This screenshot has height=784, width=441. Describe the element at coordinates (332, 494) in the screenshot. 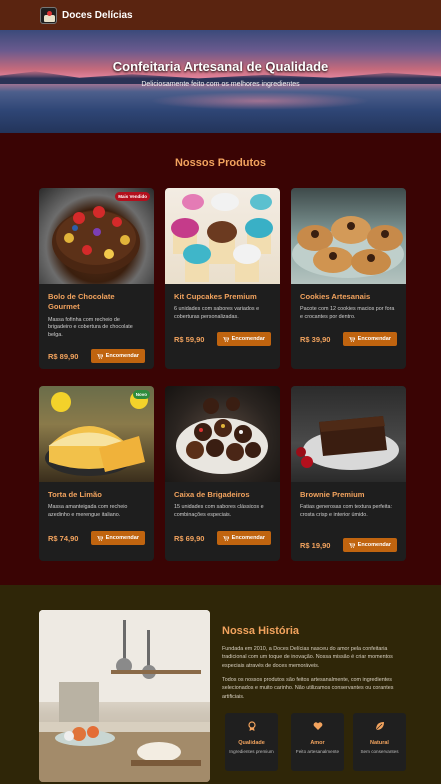

I see `product-name: Brownie Premium` at that location.